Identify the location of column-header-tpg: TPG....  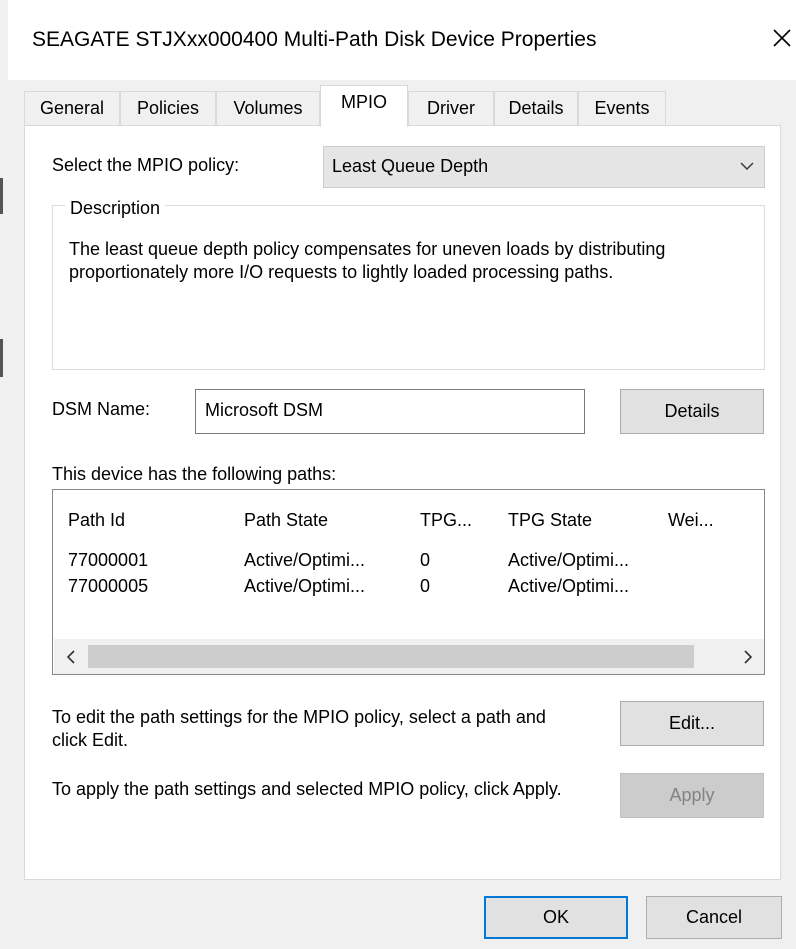
(446, 520).